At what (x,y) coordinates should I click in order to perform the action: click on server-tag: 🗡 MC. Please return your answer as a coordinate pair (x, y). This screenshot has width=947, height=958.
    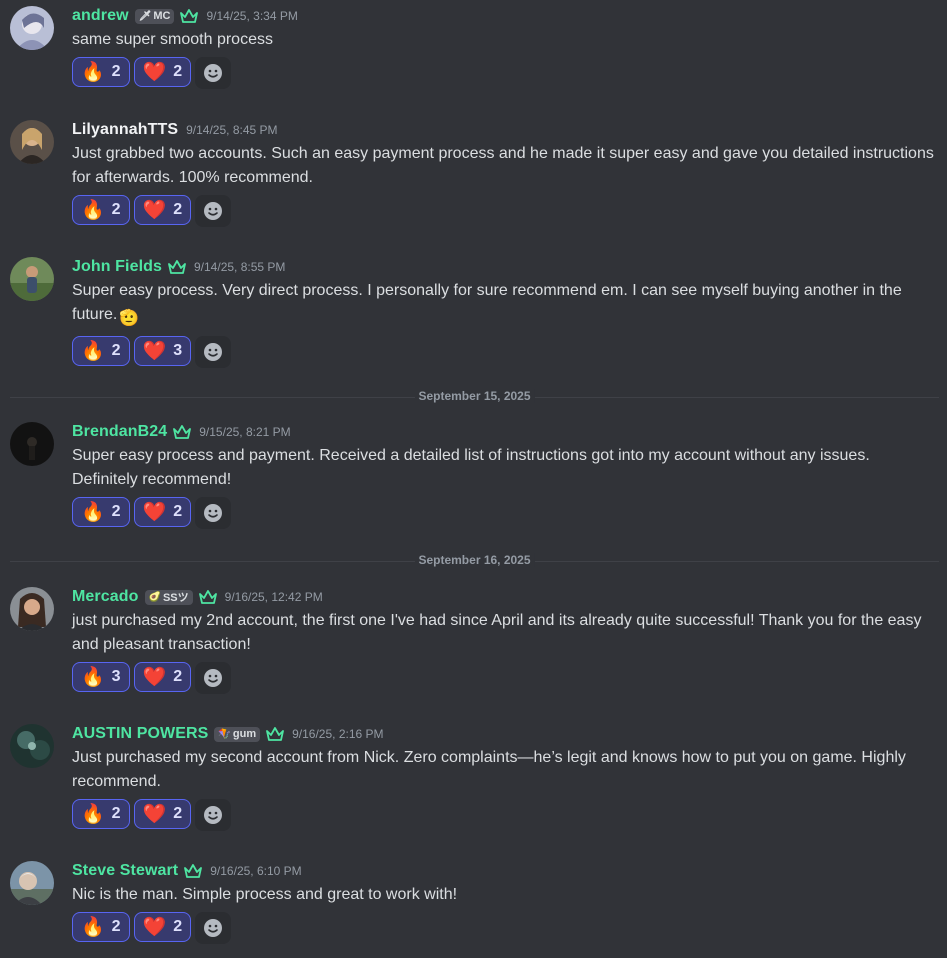
    Looking at the image, I should click on (154, 16).